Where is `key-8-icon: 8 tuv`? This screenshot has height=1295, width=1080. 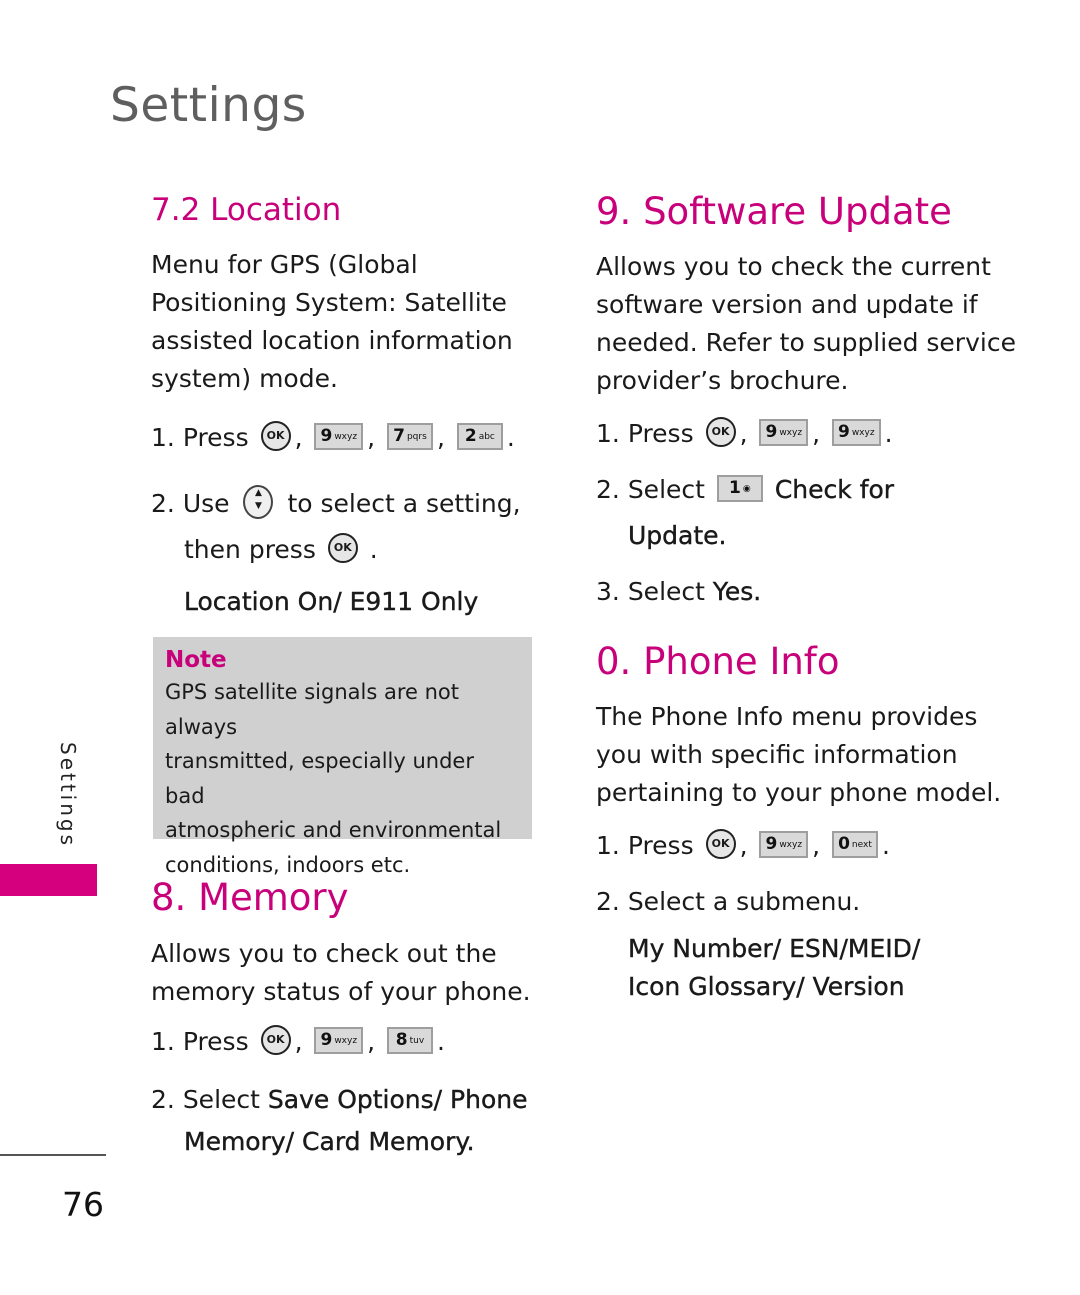 key-8-icon: 8 tuv is located at coordinates (409, 1040).